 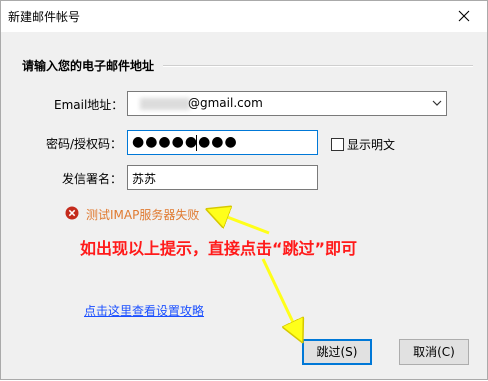 I want to click on skip-button: 跳过(S), so click(x=337, y=352).